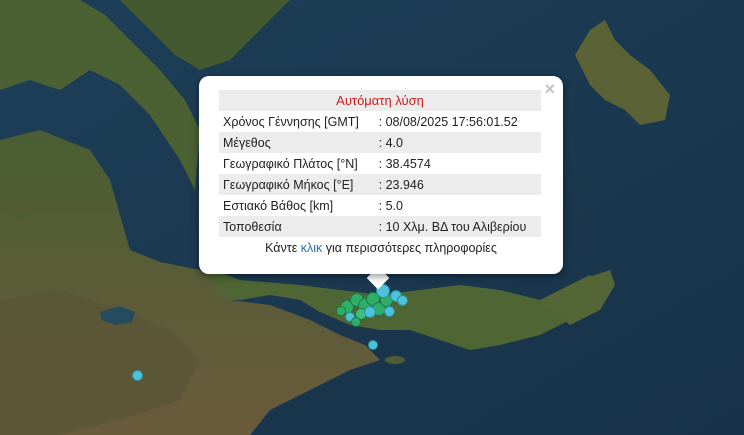 The height and width of the screenshot is (435, 744). I want to click on row-value: : 5.0, so click(390, 205).